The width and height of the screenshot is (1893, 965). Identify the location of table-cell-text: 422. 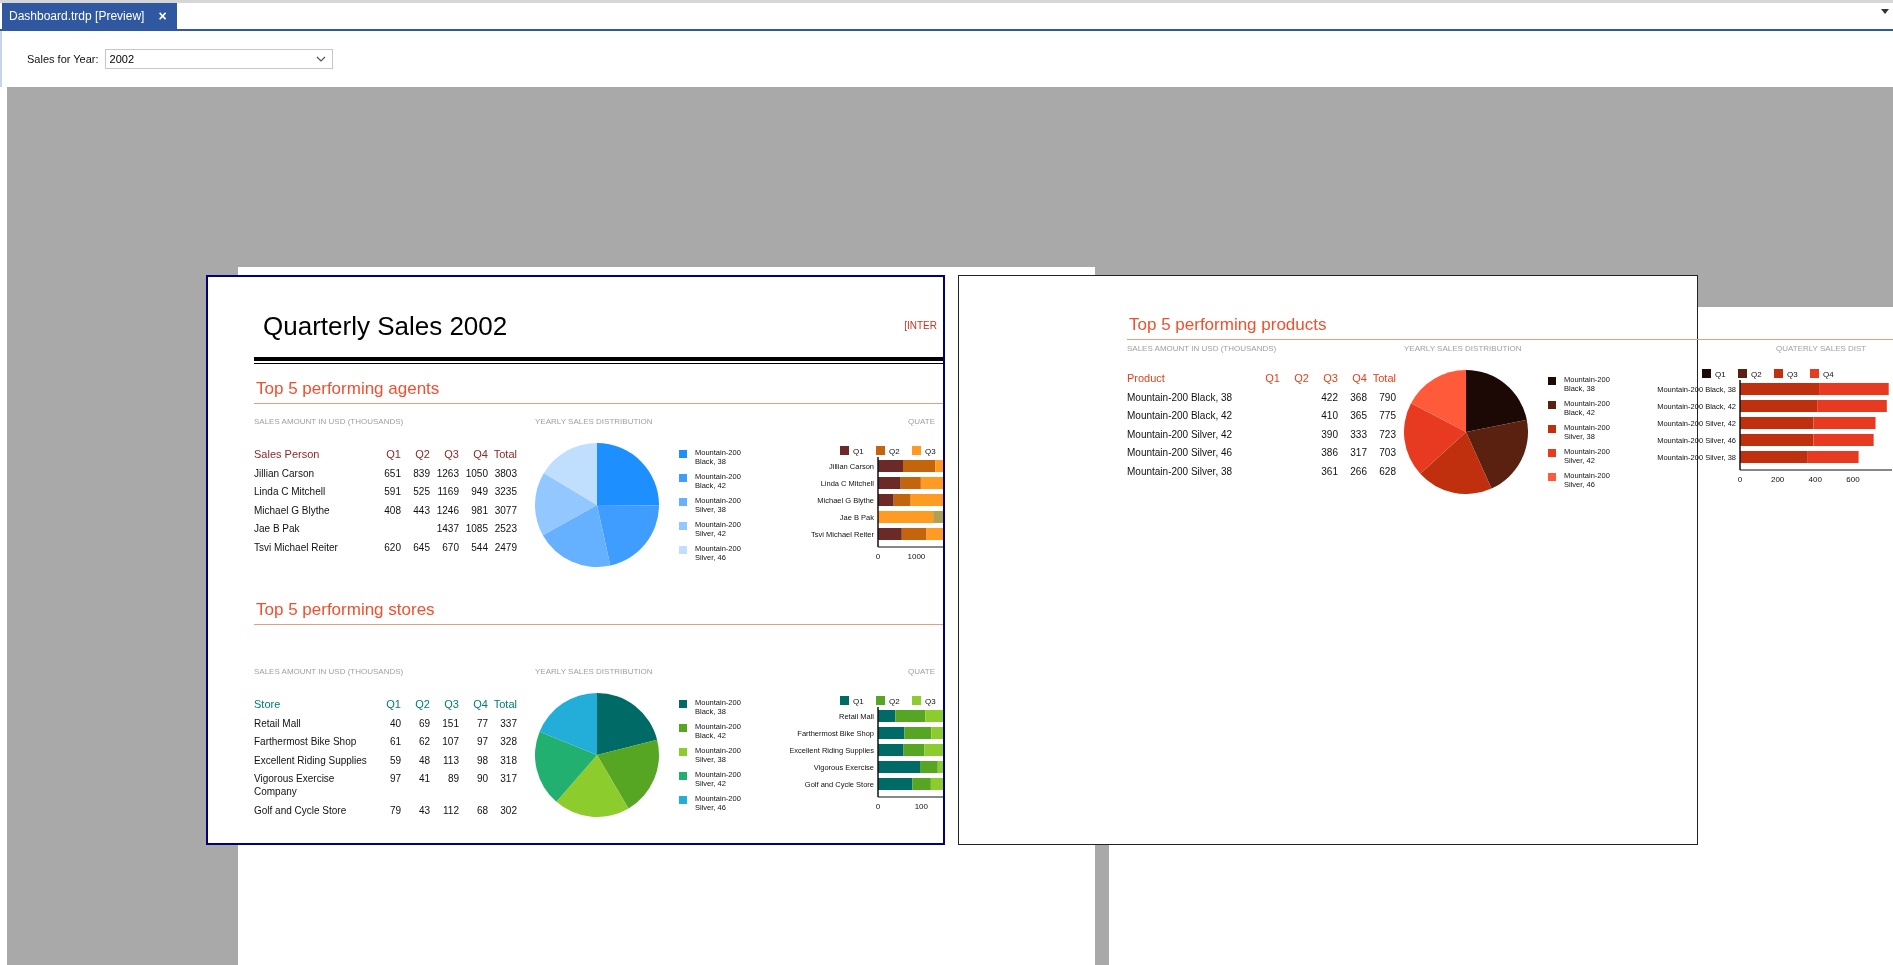
(1329, 397).